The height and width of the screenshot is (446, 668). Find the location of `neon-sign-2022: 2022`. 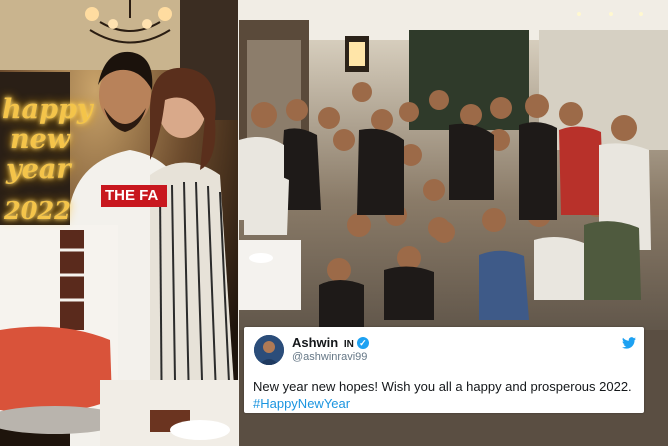

neon-sign-2022: 2022 is located at coordinates (37, 210).